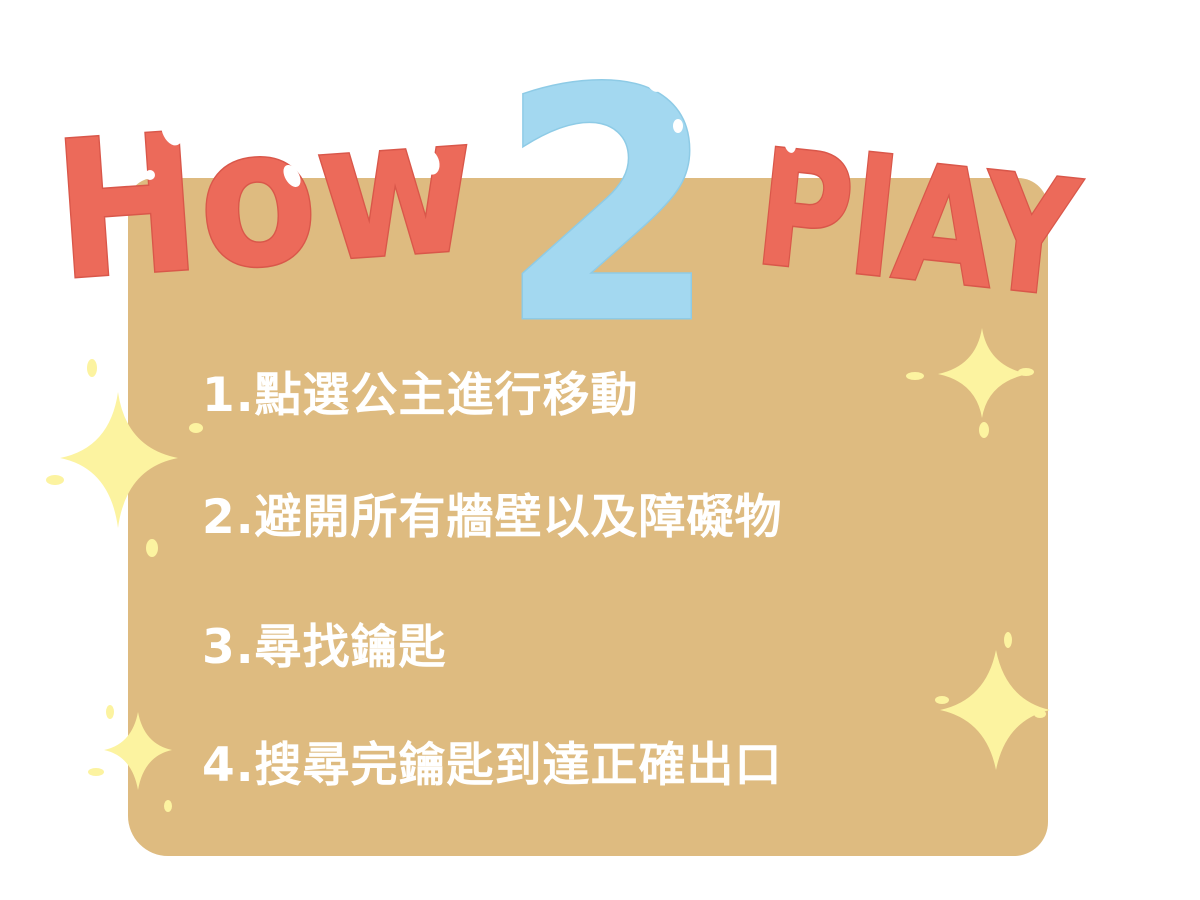  What do you see at coordinates (324, 647) in the screenshot?
I see `instruction-3: 3.尋找鑰匙` at bounding box center [324, 647].